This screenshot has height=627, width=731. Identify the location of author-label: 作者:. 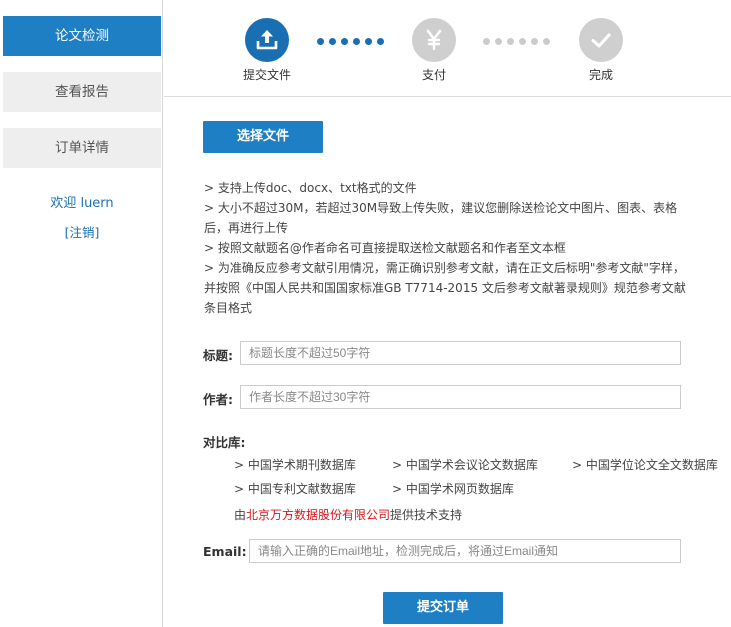
(218, 399).